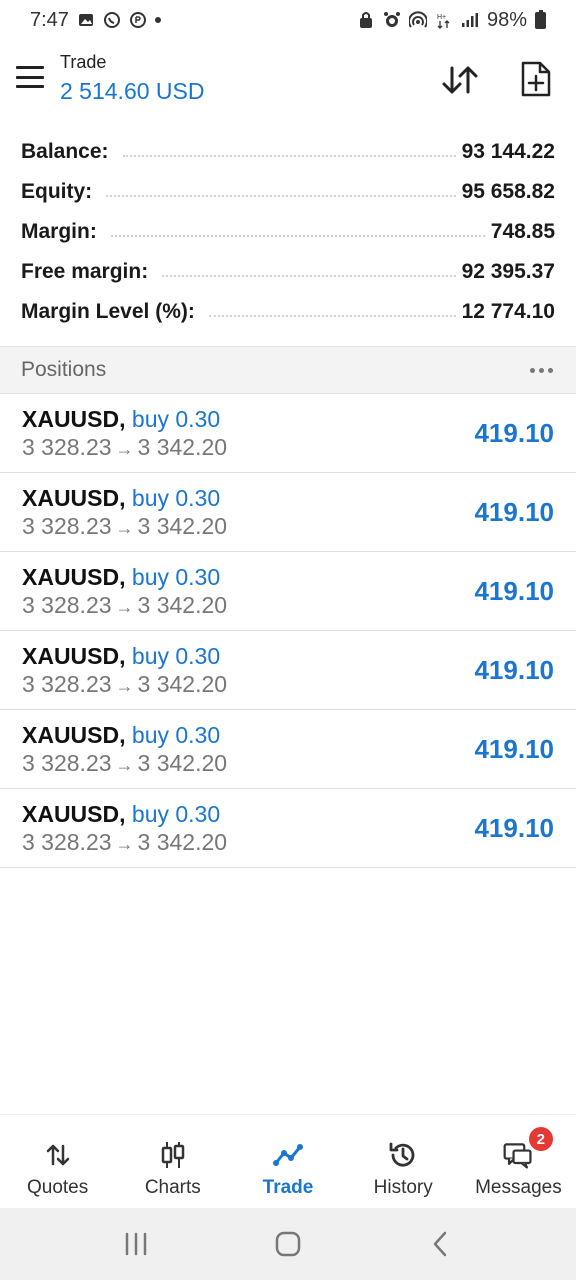 Image resolution: width=576 pixels, height=1280 pixels. What do you see at coordinates (83, 62) in the screenshot?
I see `page-title: Trade` at bounding box center [83, 62].